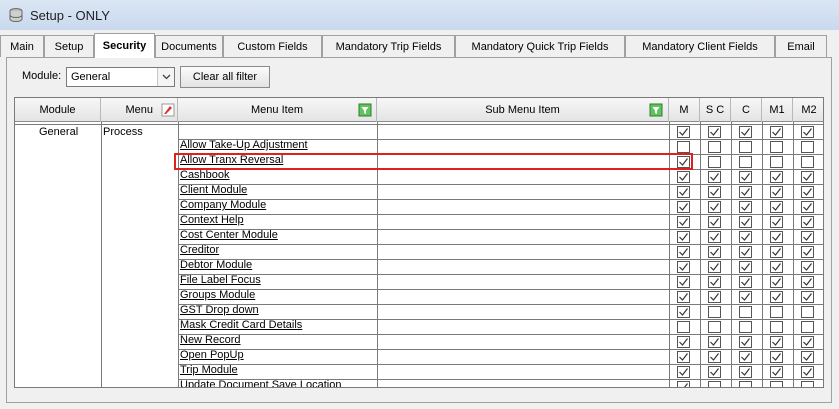  Describe the element at coordinates (241, 325) in the screenshot. I see `menu-item-link: Mask Credit Card Details` at that location.